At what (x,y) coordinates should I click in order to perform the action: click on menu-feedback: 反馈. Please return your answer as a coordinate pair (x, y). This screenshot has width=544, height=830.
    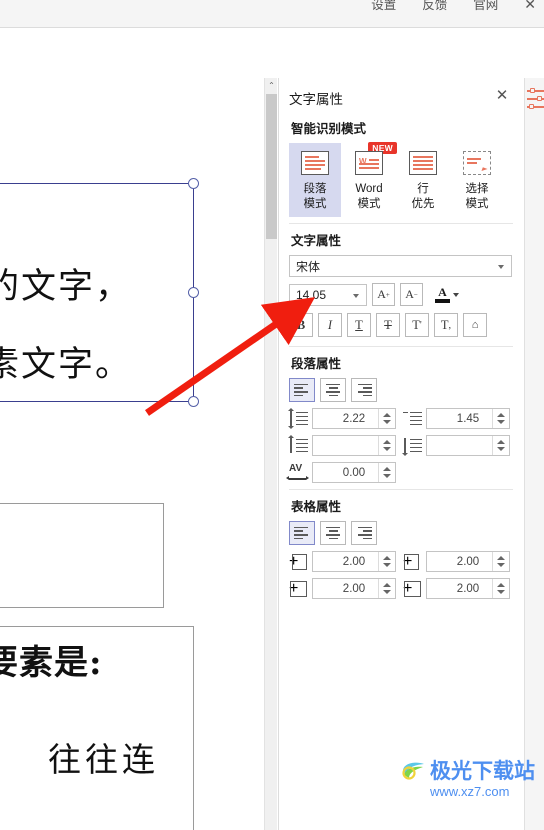
    Looking at the image, I should click on (434, 6).